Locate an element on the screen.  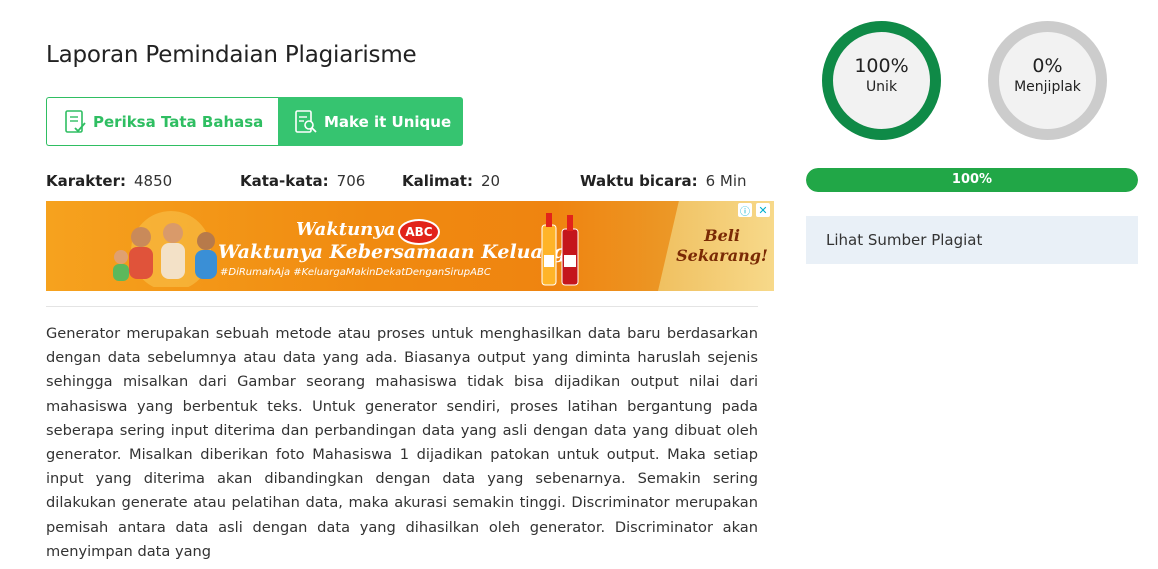
view-plagiarism-sources-button: Lihat Sumber Plagiat is located at coordinates (972, 240).